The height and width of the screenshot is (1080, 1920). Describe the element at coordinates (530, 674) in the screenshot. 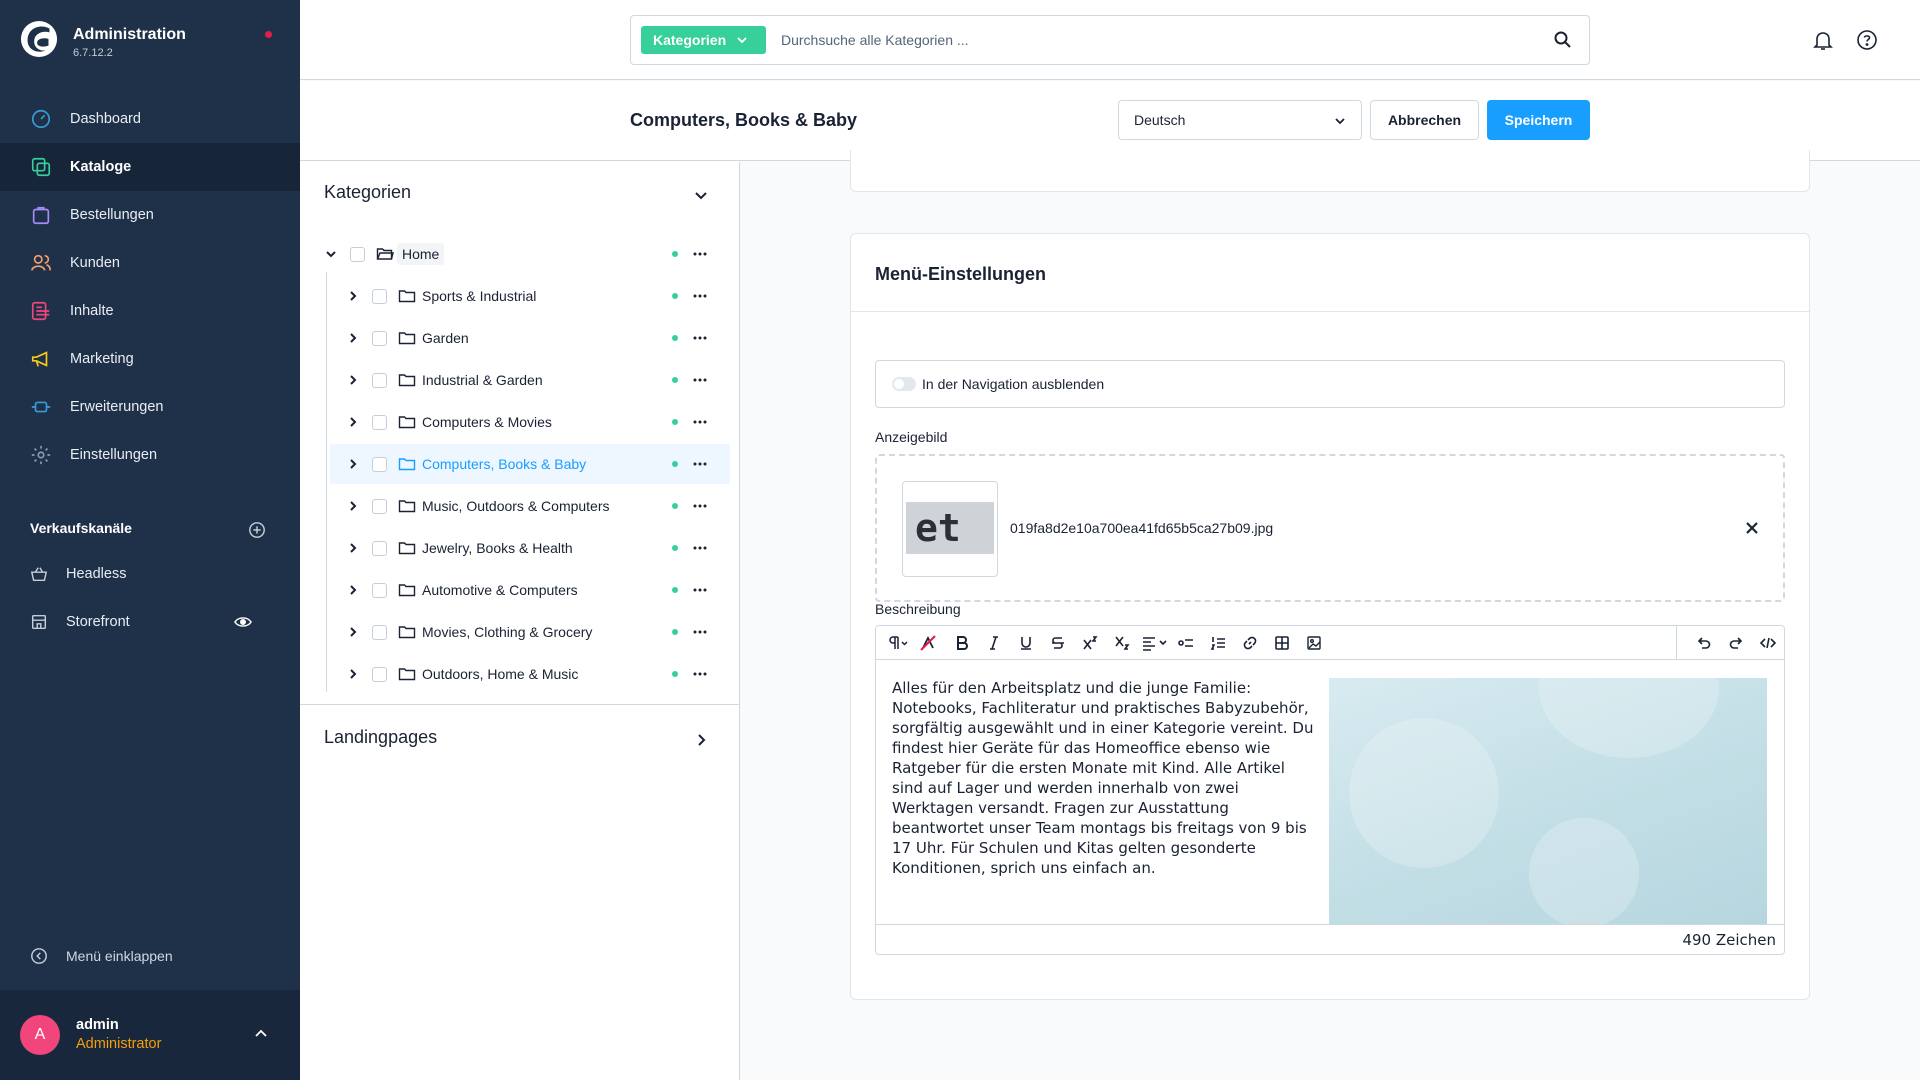

I see `tree-row: Outdoors, Home & Music` at that location.